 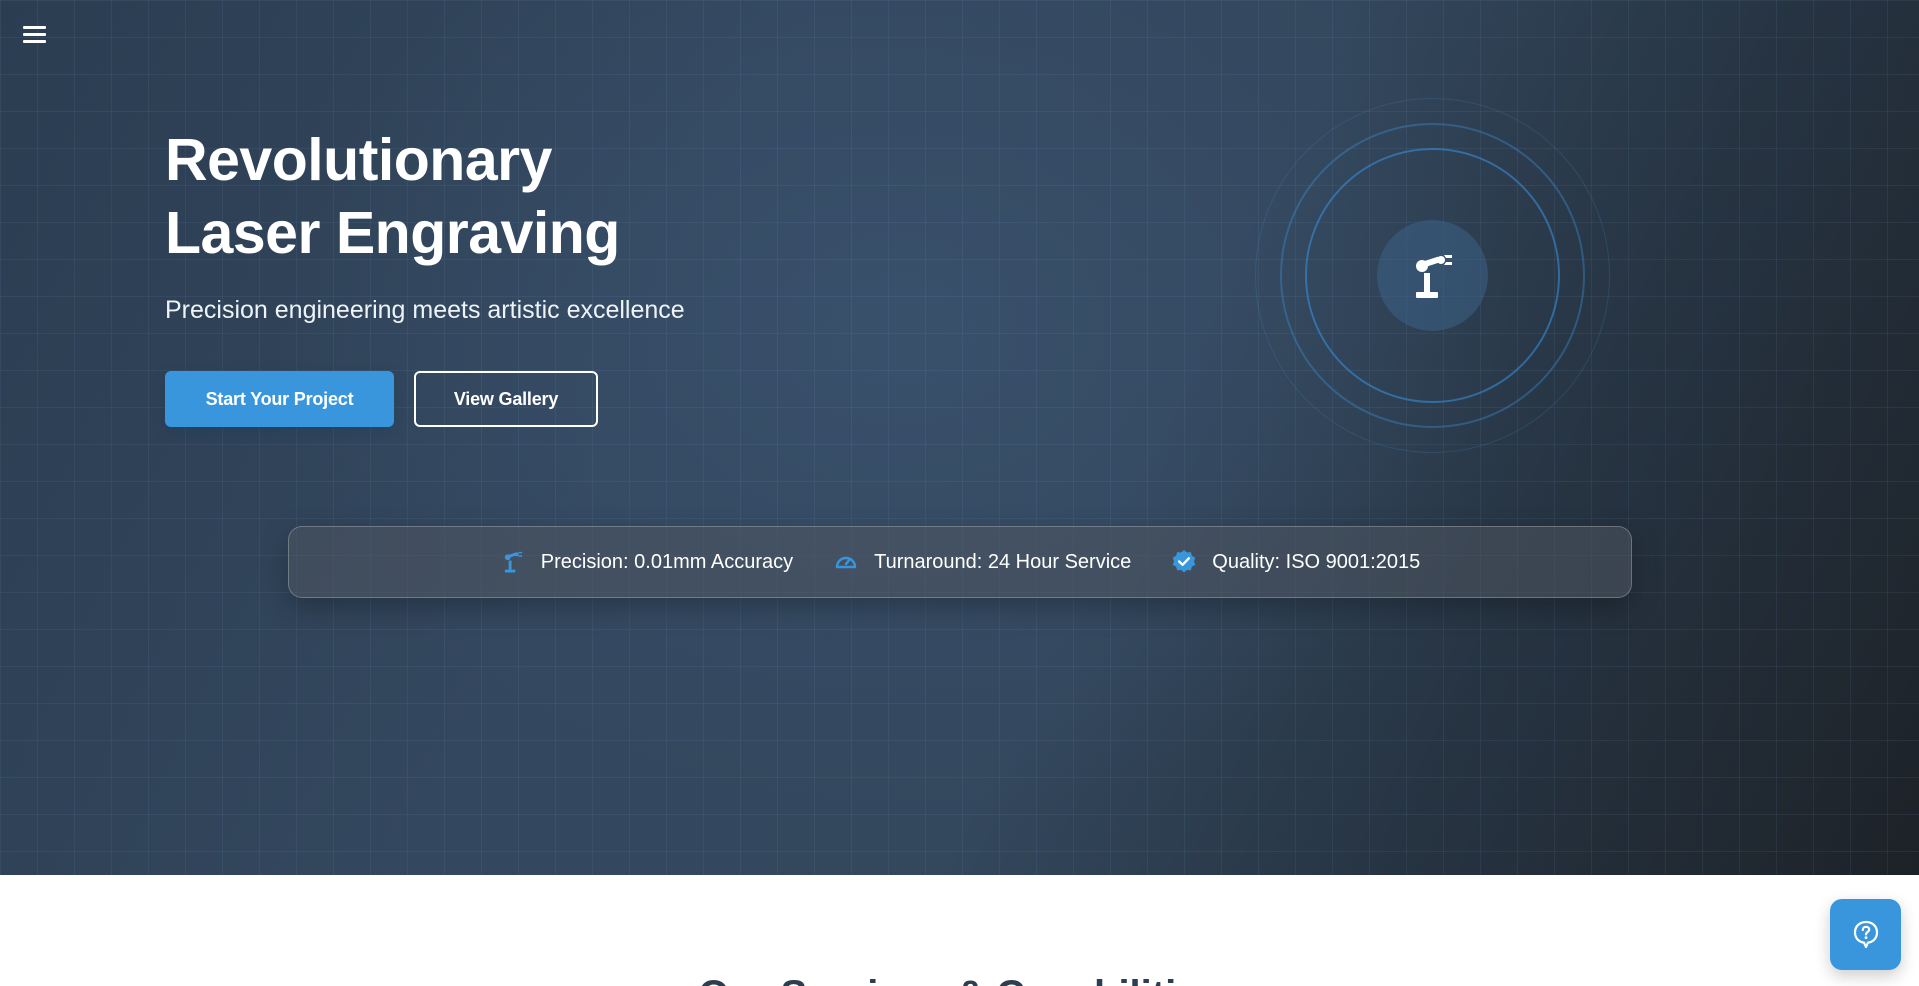 What do you see at coordinates (1003, 561) in the screenshot?
I see `stat-label: Turnaround: 24 Hour Service` at bounding box center [1003, 561].